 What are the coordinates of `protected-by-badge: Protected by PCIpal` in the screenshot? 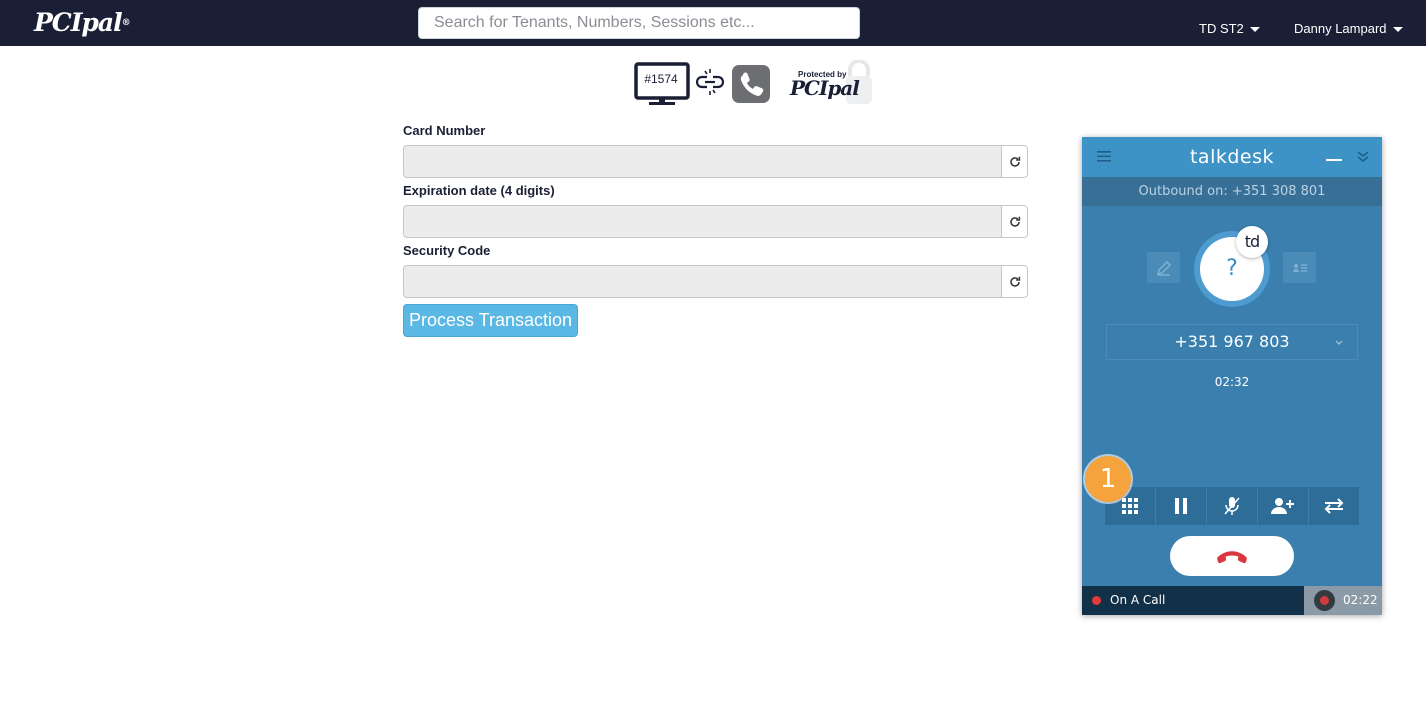 It's located at (830, 84).